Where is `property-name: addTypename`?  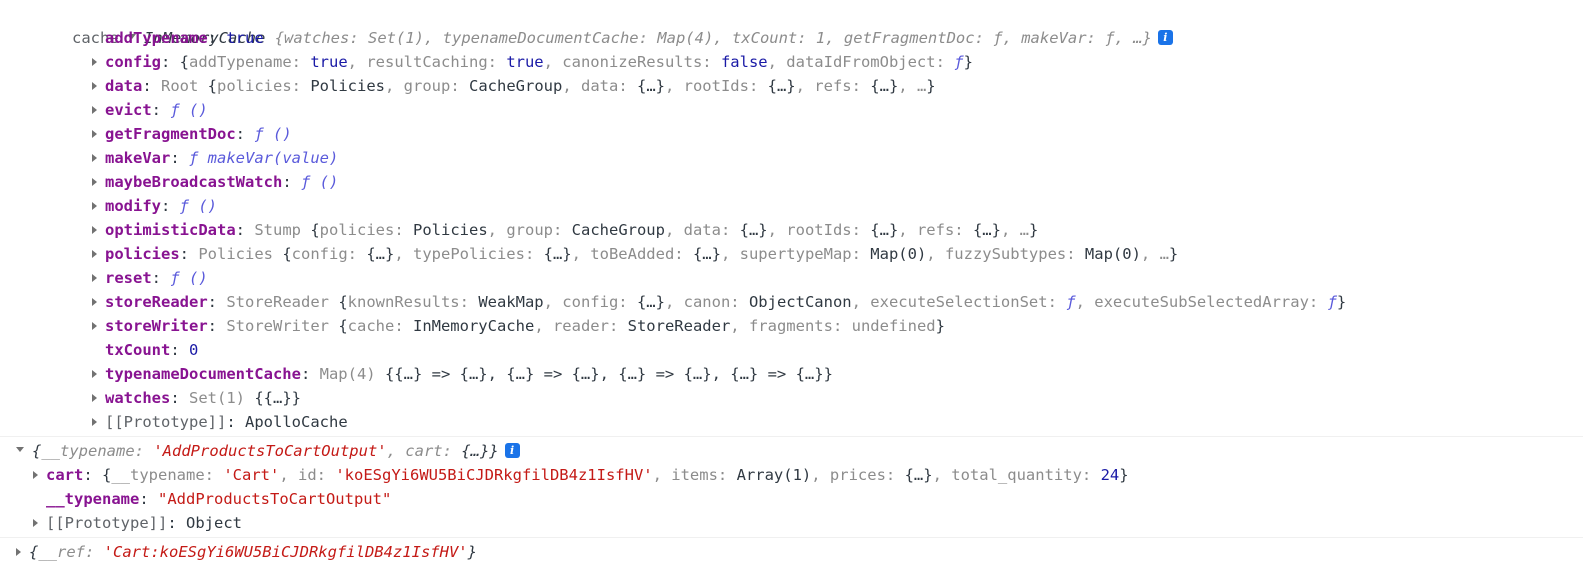 property-name: addTypename is located at coordinates (156, 38).